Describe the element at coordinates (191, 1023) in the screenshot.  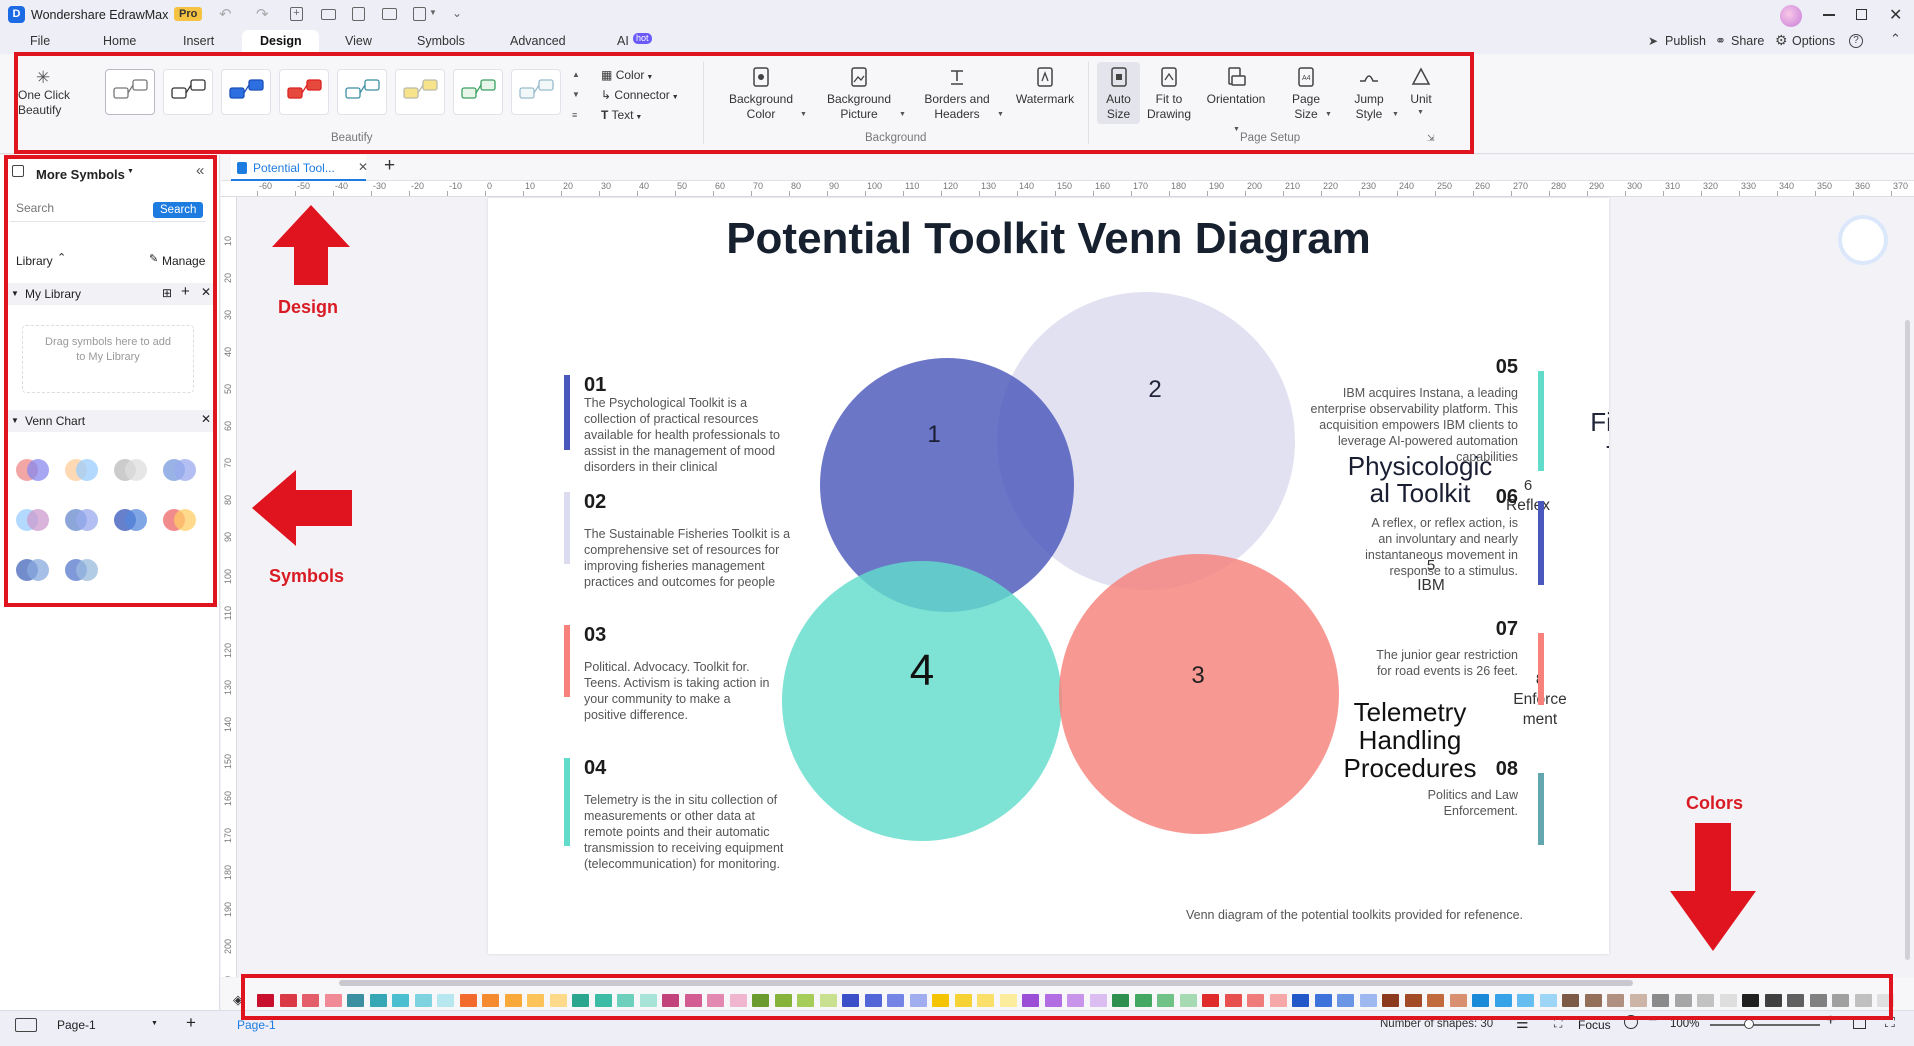
I see `add-page-icon: +` at that location.